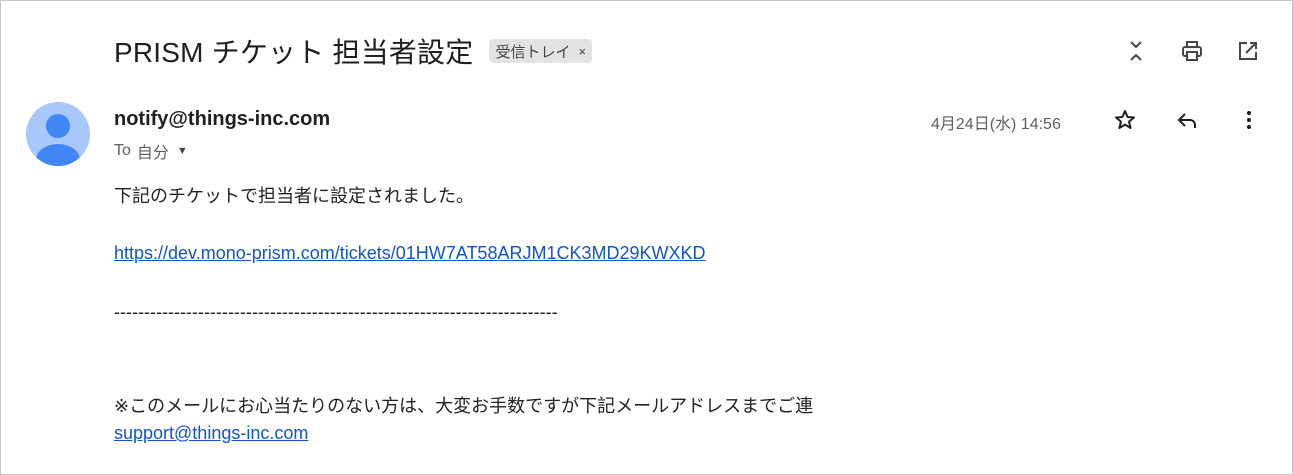 The width and height of the screenshot is (1293, 475). What do you see at coordinates (122, 150) in the screenshot?
I see `to-prefix: To` at bounding box center [122, 150].